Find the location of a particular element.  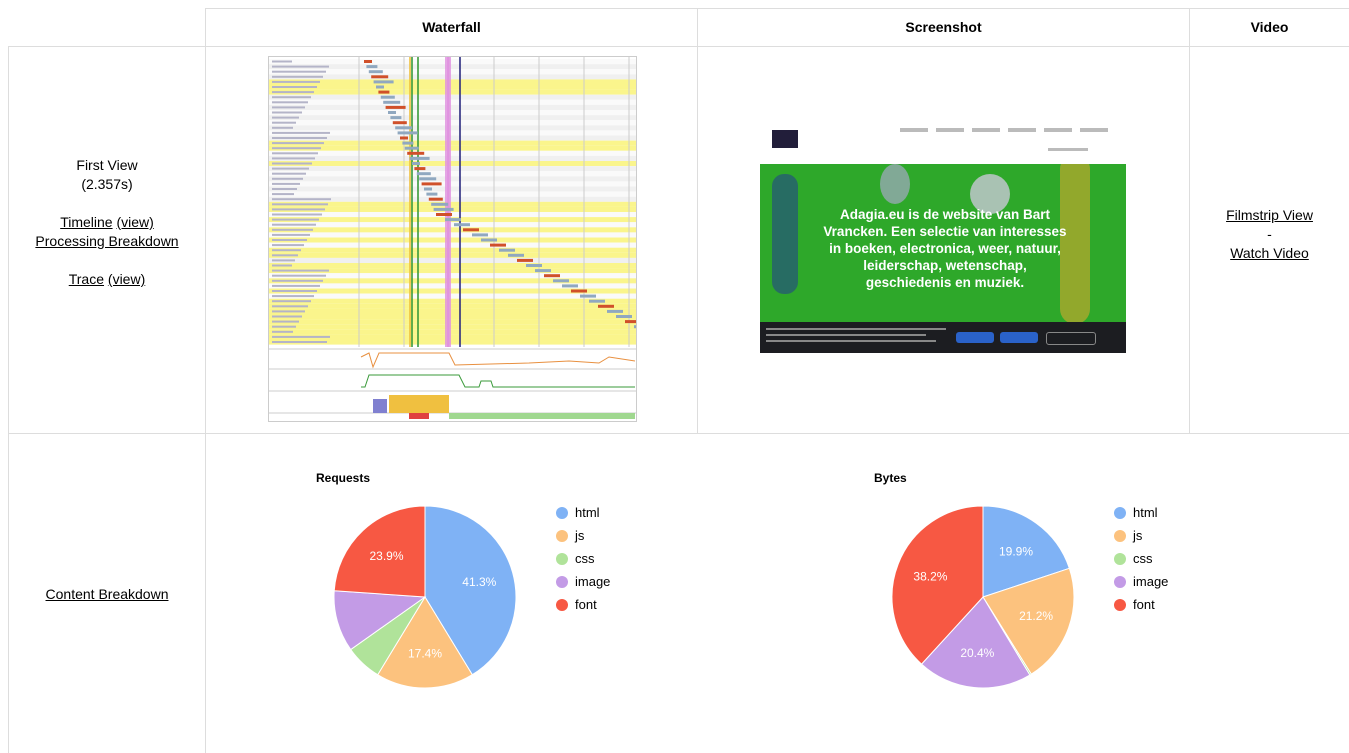

requests-chart-title: Requests is located at coordinates (343, 478).